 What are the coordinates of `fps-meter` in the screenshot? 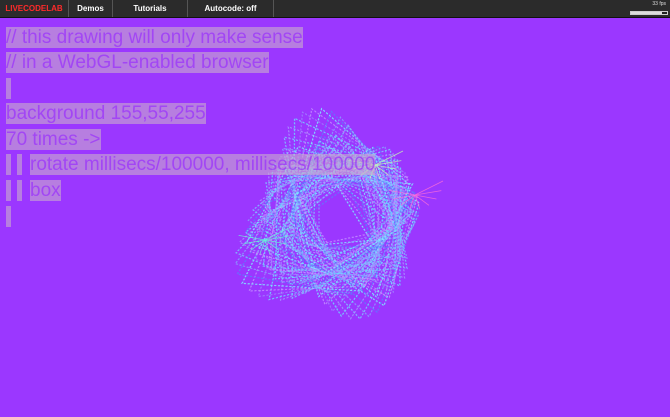 It's located at (649, 13).